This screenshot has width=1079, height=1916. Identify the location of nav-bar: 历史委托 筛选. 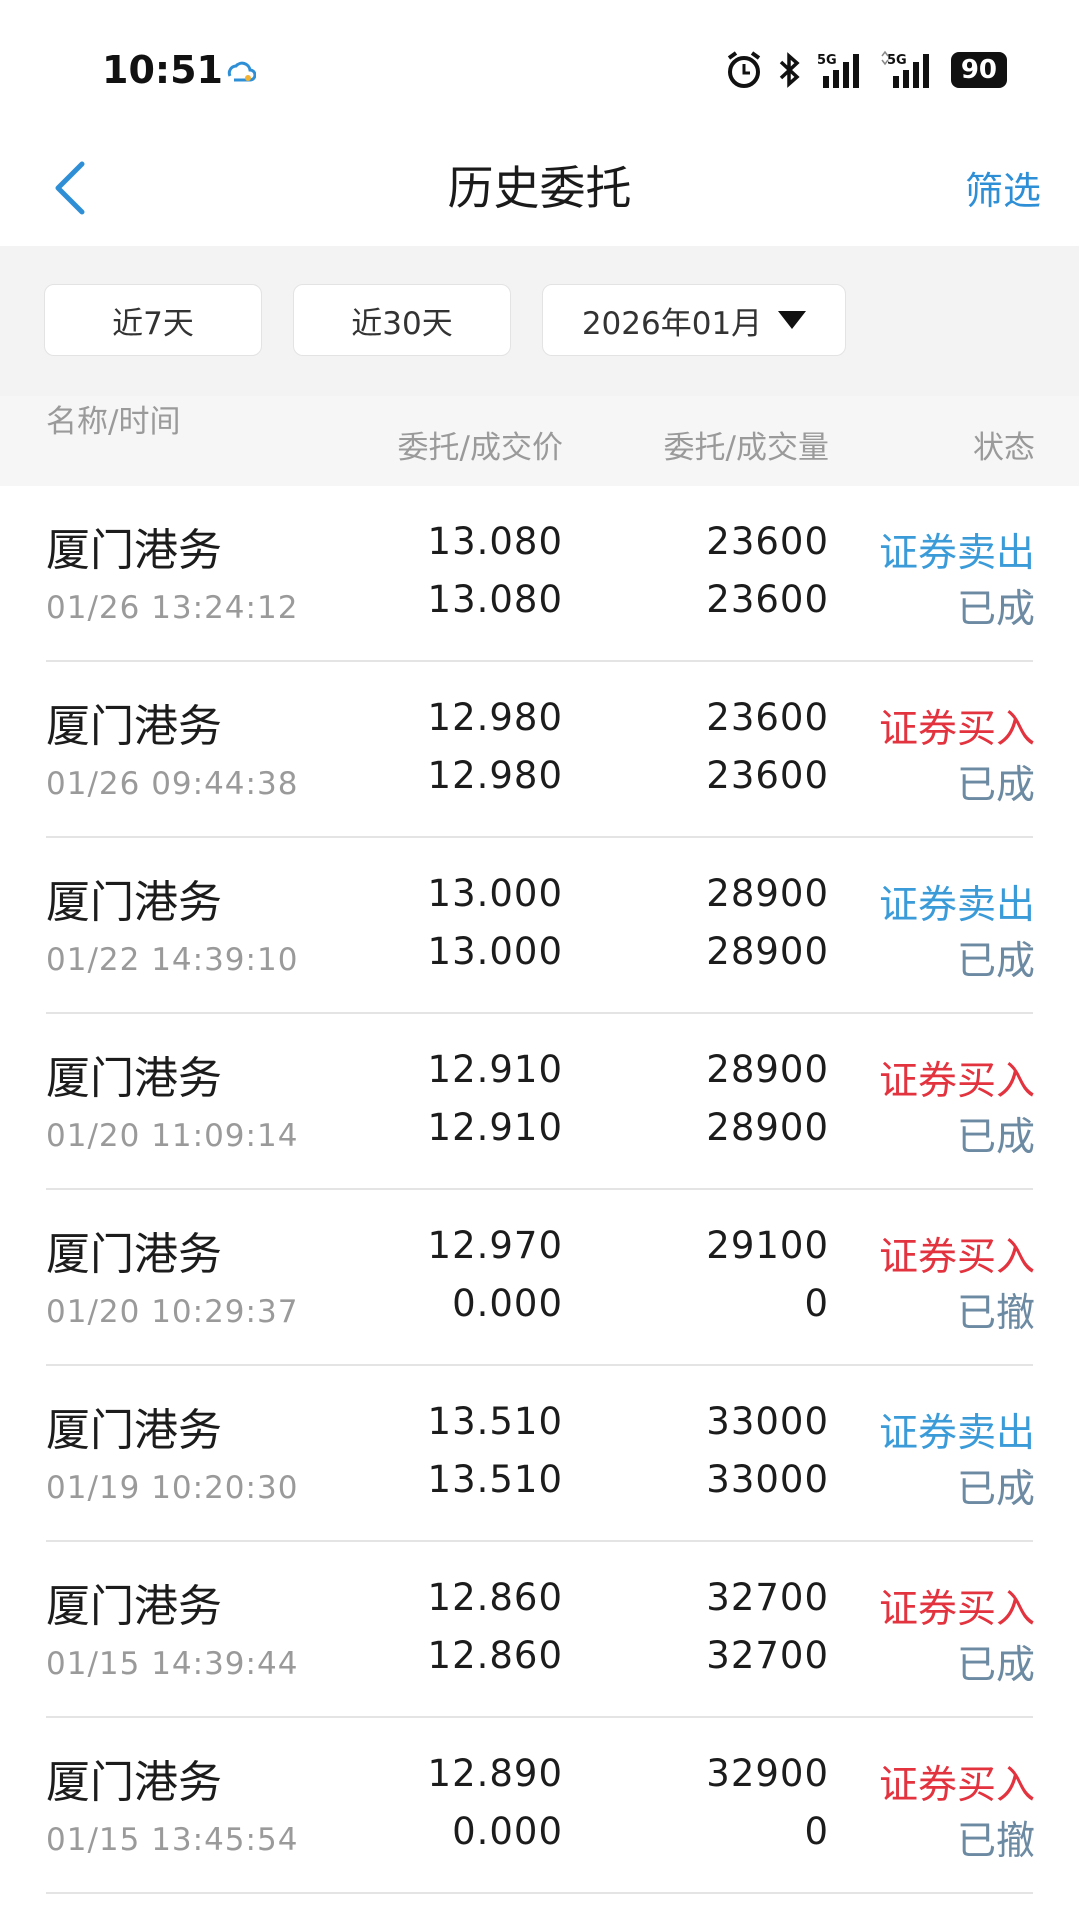
(539, 188).